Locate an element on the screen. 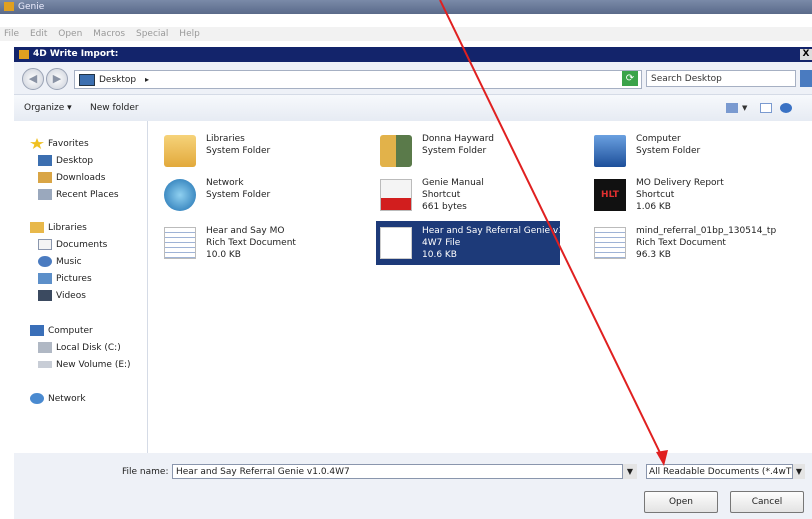 This screenshot has height=519, width=812. file-item-donna-hayward: Donna Hayward System Folder is located at coordinates (468, 151).